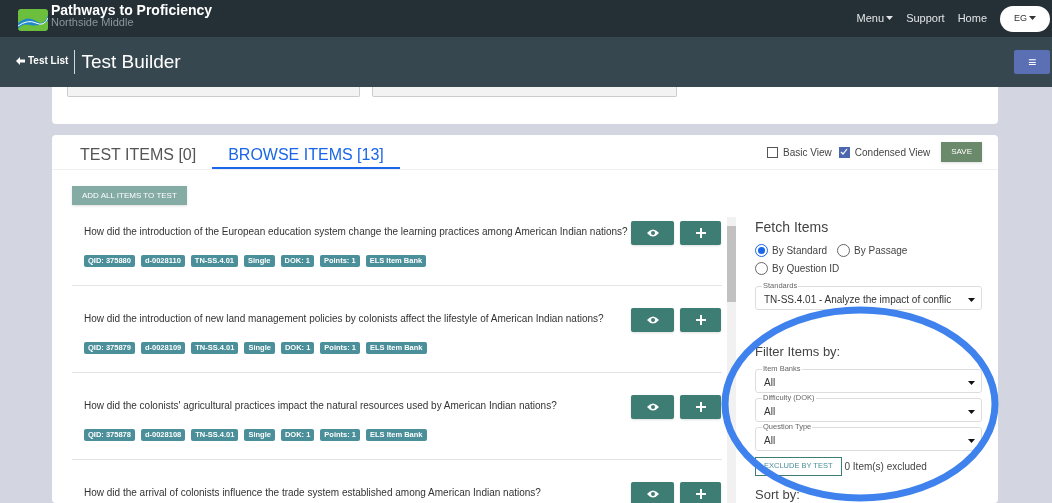 The width and height of the screenshot is (1052, 503). What do you see at coordinates (356, 232) in the screenshot?
I see `question-text: How did the introduction of the European education system change the learning practices among American Indian nations?` at bounding box center [356, 232].